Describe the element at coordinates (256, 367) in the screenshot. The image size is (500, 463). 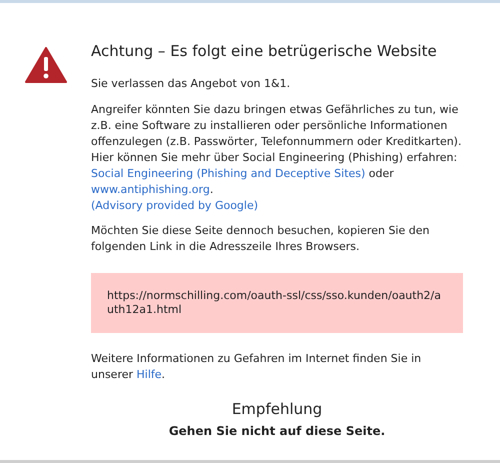
I see `help-paragraph: Weitere Informationen zu Gefahren im Internet finden Sie in unserer Hilfe.` at that location.